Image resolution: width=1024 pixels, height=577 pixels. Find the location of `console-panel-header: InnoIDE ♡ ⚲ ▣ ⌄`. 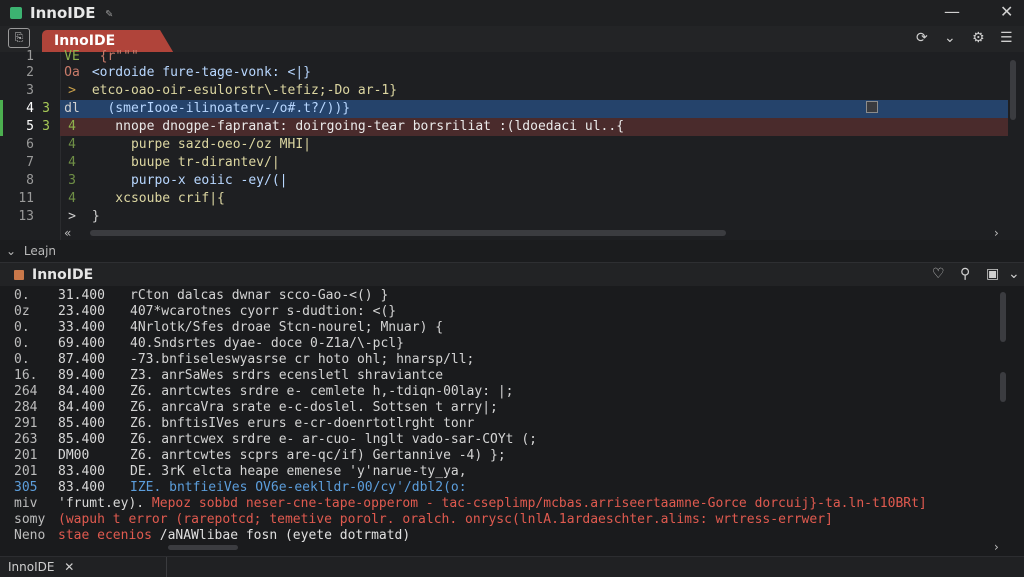

console-panel-header: InnoIDE ♡ ⚲ ▣ ⌄ is located at coordinates (512, 274).